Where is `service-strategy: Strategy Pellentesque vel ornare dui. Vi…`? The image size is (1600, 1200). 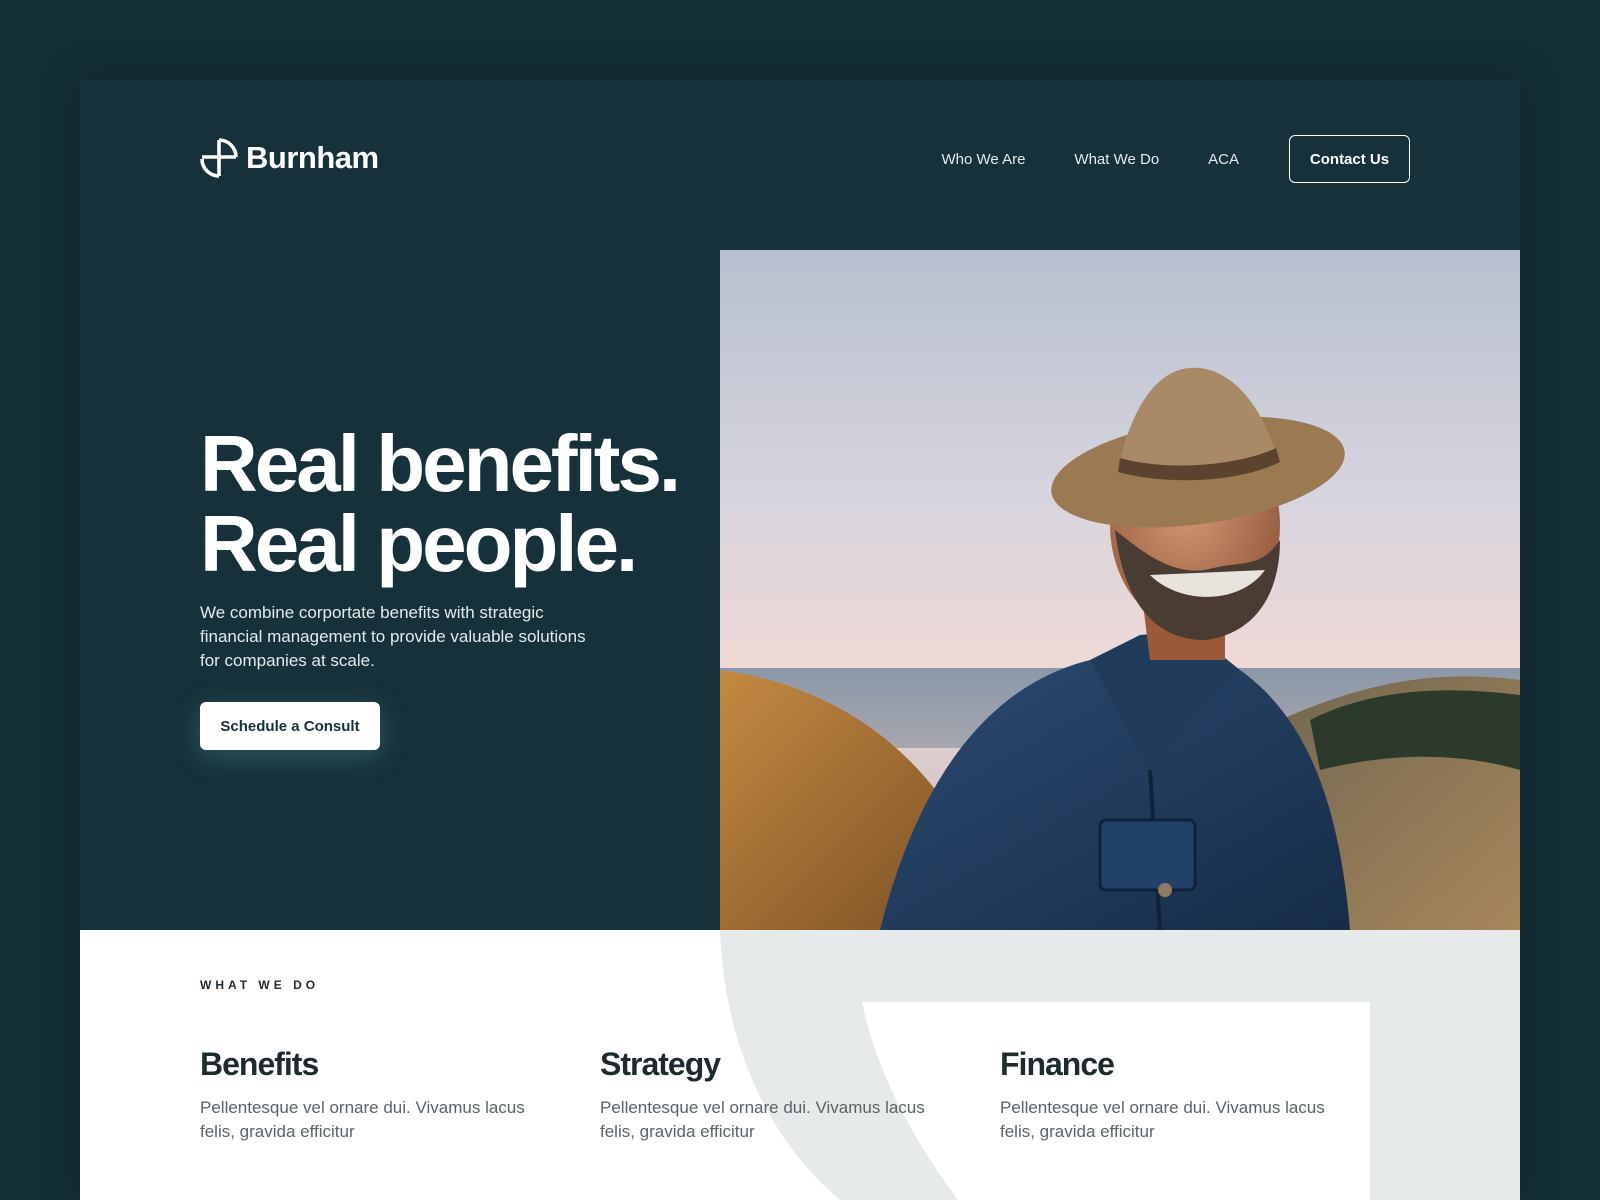 service-strategy: Strategy Pellentesque vel ornare dui. Vi… is located at coordinates (770, 1095).